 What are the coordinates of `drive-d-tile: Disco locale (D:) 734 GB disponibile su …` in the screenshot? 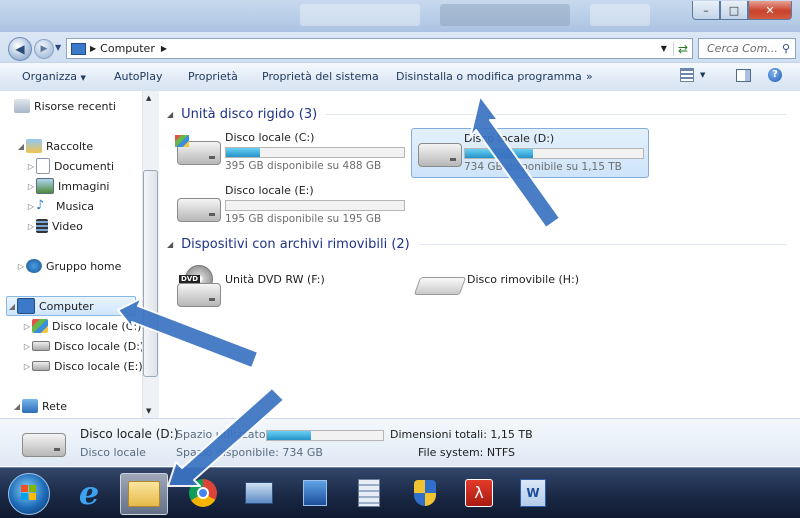 It's located at (530, 153).